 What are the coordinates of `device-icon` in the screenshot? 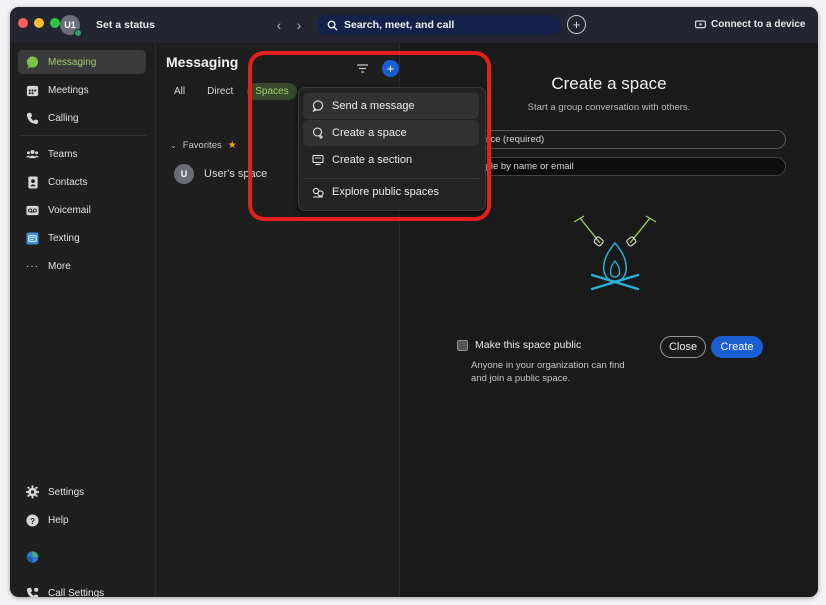 It's located at (700, 24).